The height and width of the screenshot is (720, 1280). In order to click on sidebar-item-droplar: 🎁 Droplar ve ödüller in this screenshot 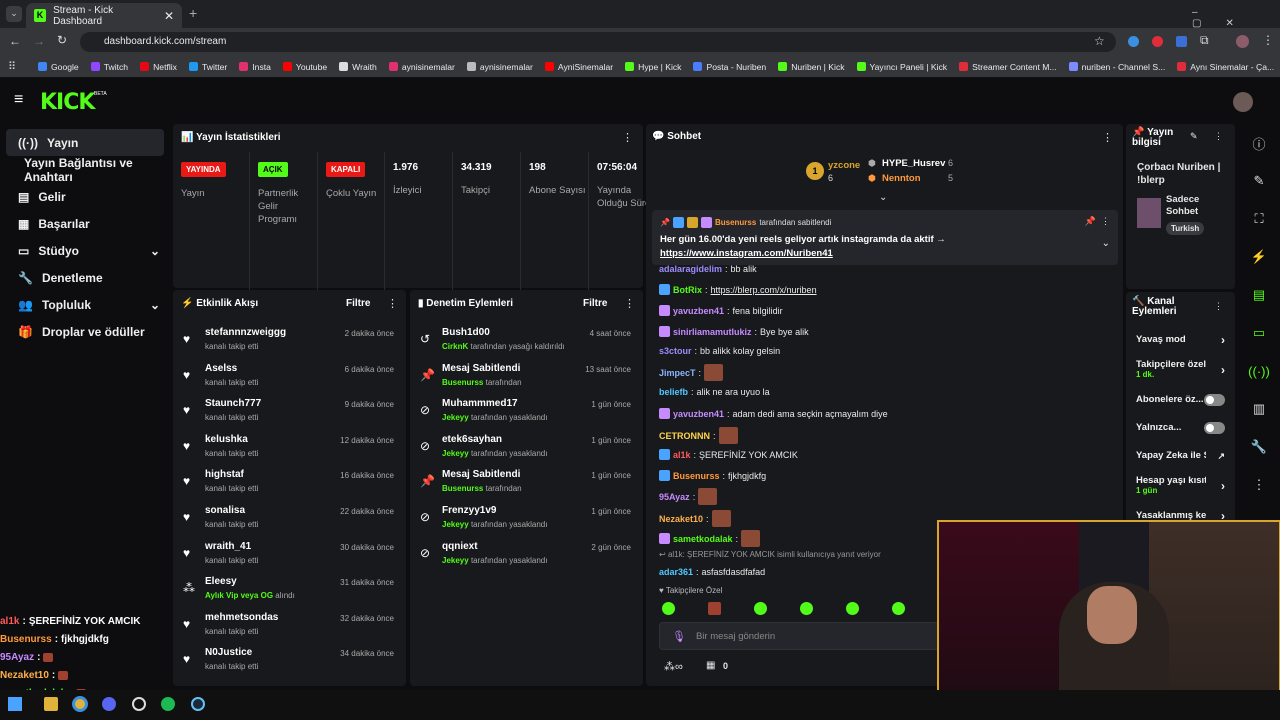, I will do `click(85, 331)`.